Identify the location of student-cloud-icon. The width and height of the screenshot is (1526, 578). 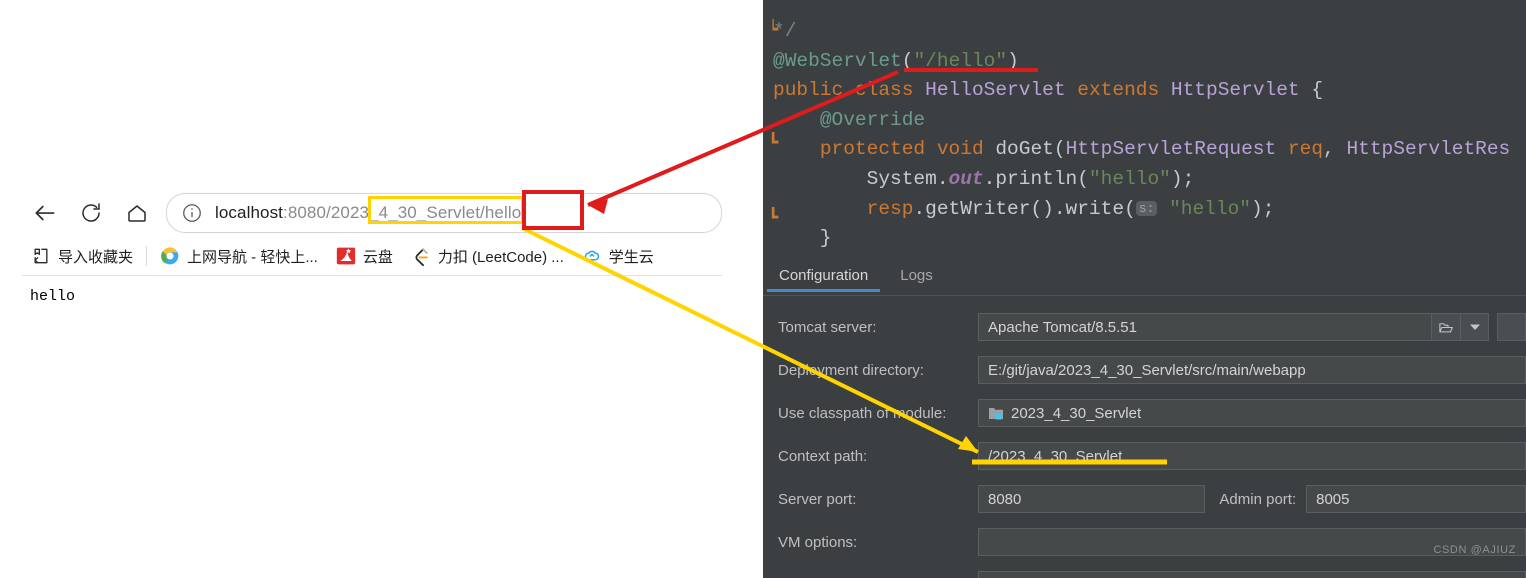
(592, 256).